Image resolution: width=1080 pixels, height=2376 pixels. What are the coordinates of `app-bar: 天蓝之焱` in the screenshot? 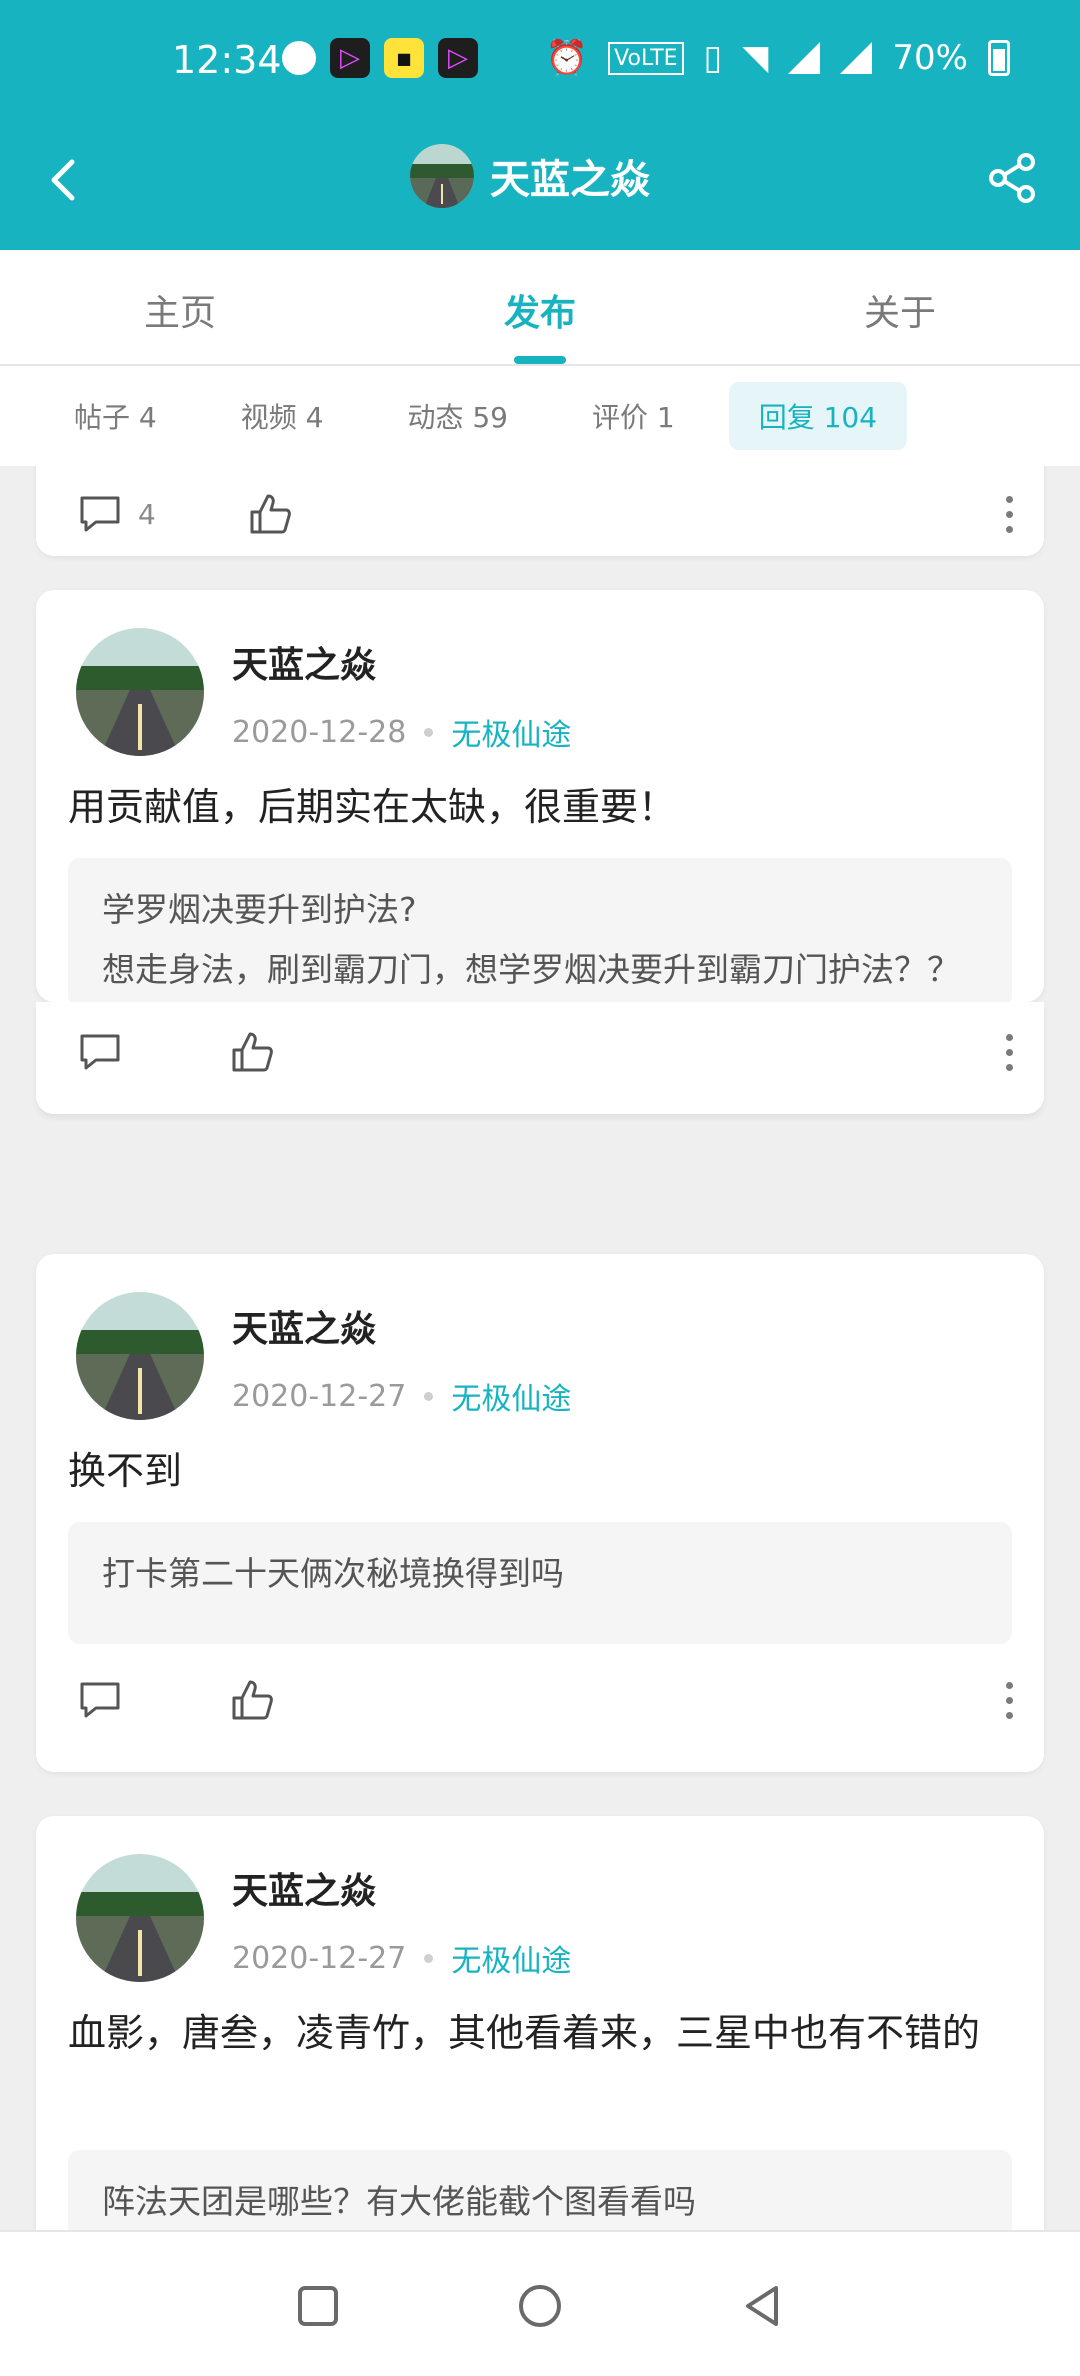 It's located at (540, 185).